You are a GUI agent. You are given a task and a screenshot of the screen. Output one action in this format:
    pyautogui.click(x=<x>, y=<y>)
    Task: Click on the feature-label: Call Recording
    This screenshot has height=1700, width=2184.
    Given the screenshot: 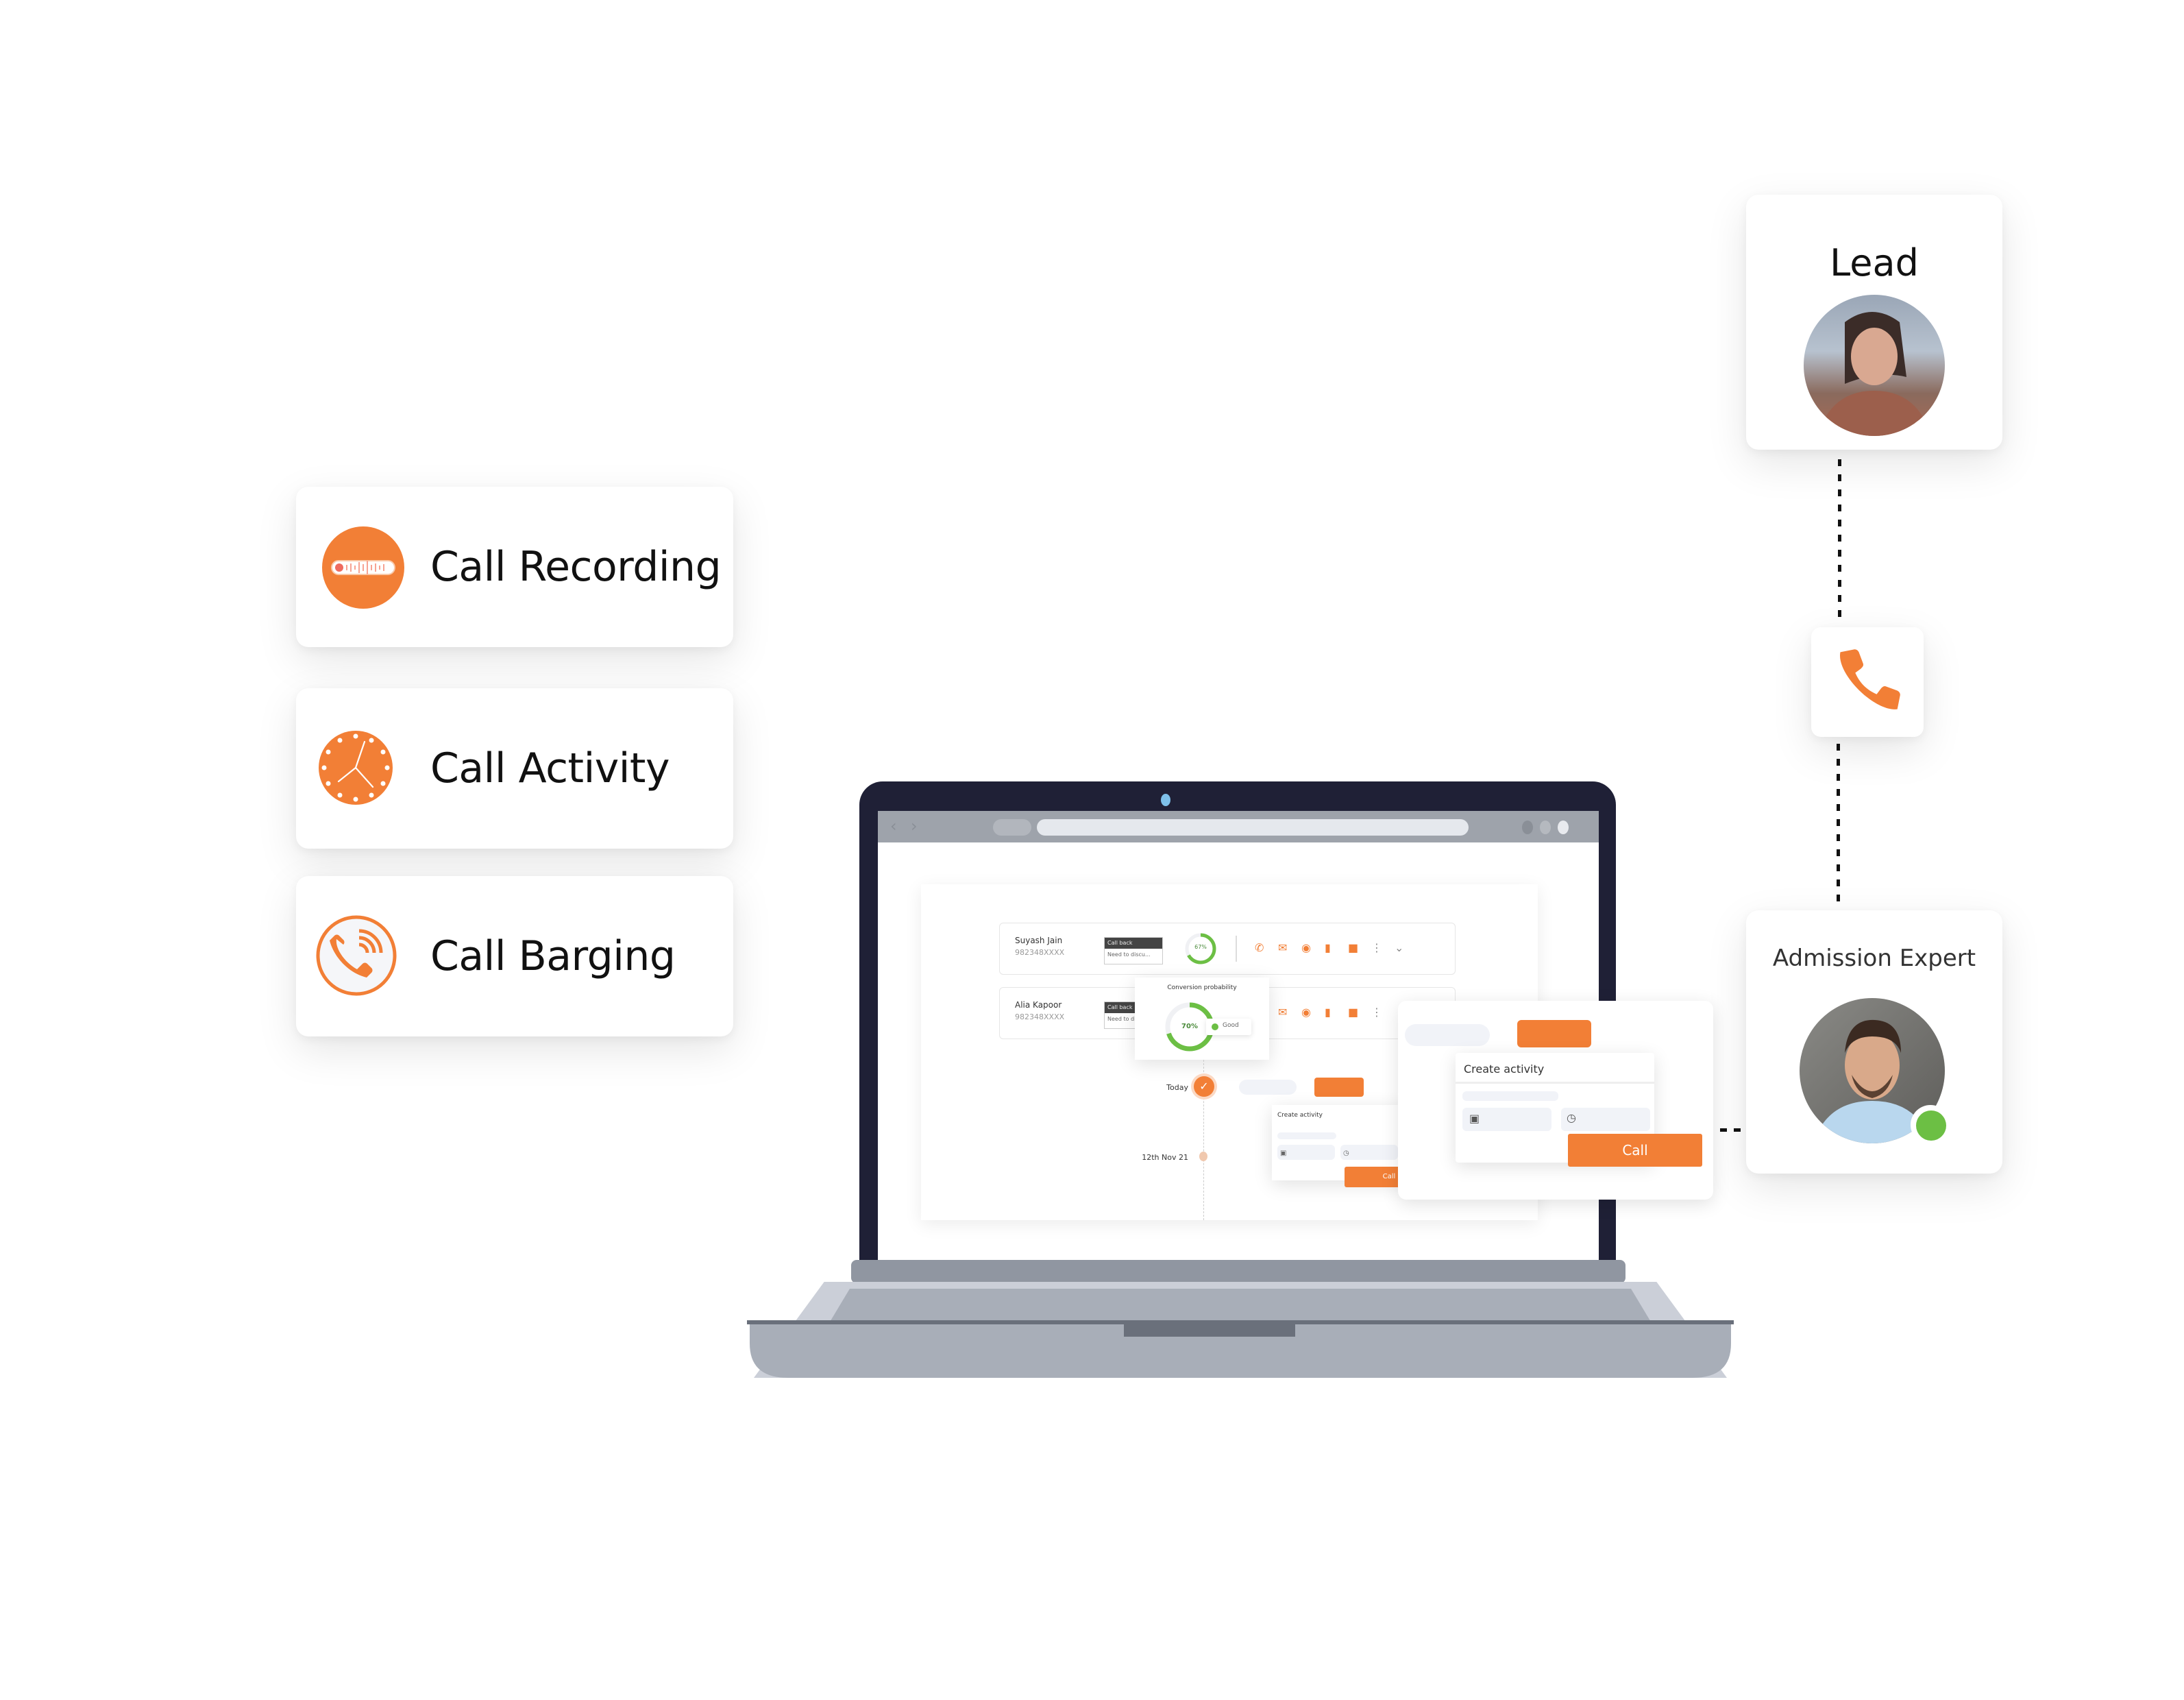 What is the action you would take?
    pyautogui.click(x=576, y=567)
    